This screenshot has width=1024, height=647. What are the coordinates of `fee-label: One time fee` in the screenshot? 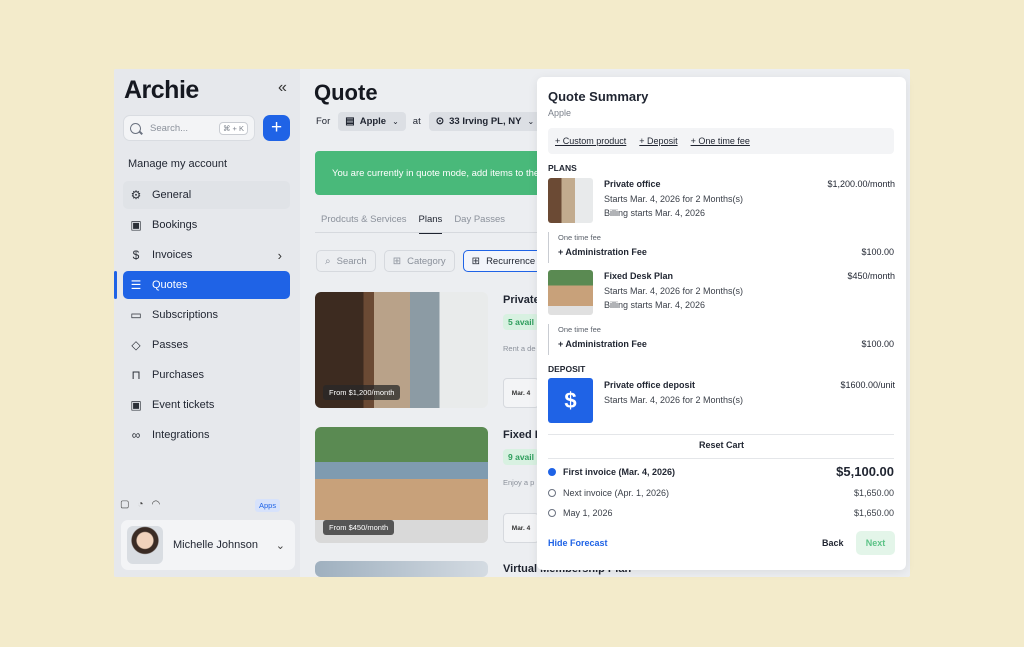 It's located at (579, 237).